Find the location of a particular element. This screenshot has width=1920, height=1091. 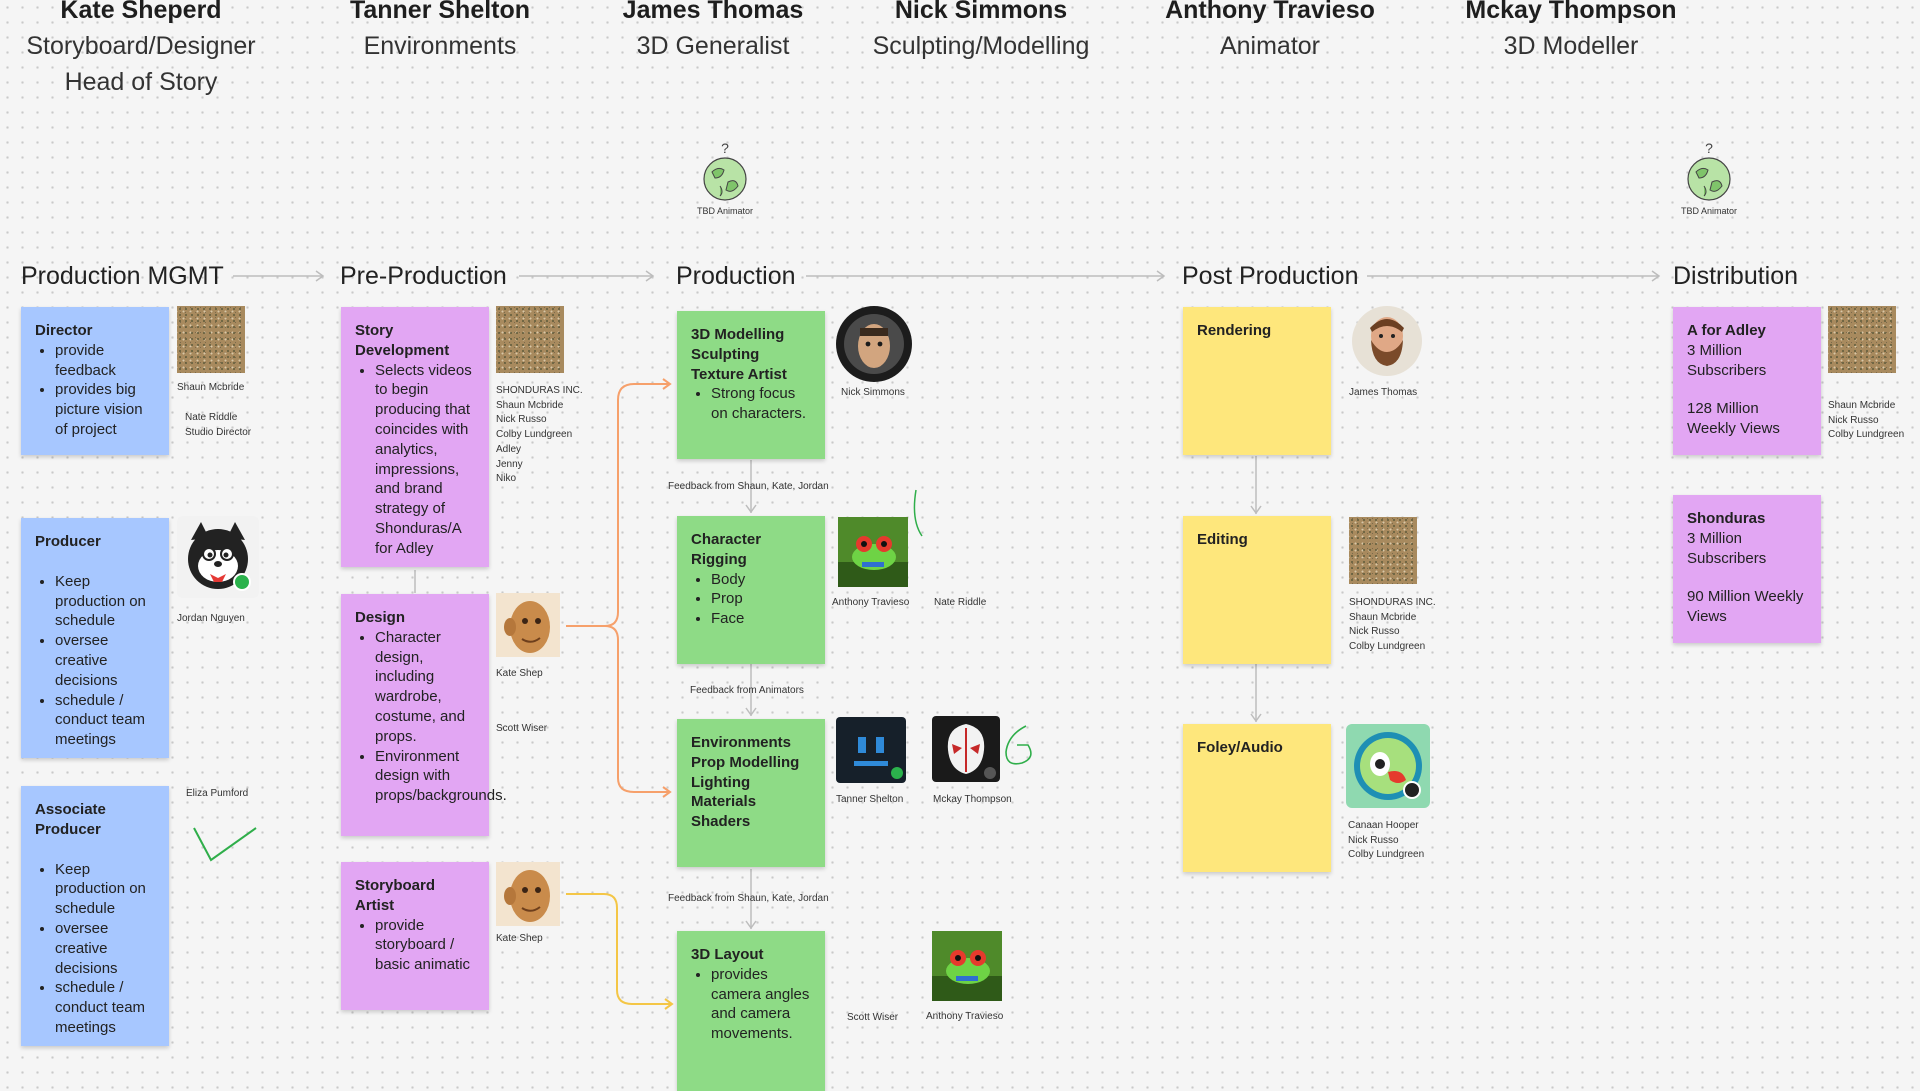

note-title: 3D Layout is located at coordinates (727, 954).